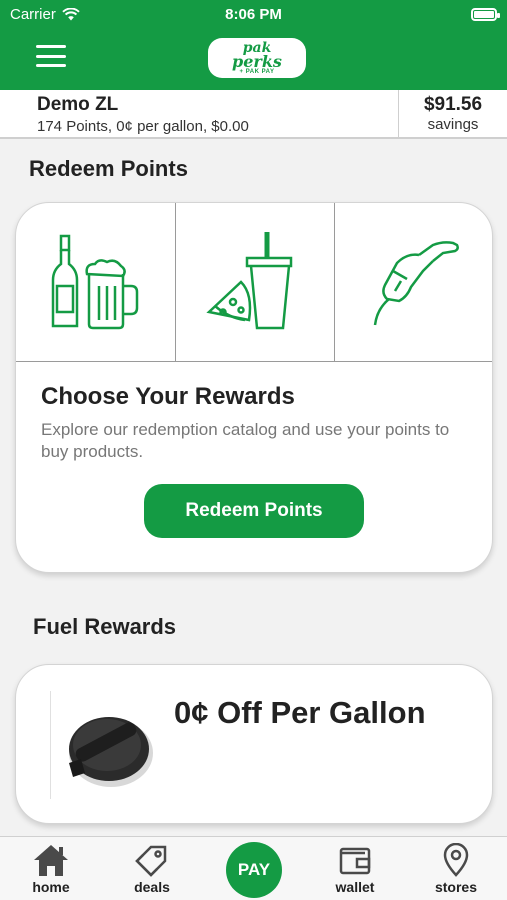 The height and width of the screenshot is (900, 507). What do you see at coordinates (105, 626) in the screenshot?
I see `fuel-section-title: Fuel Rewards` at bounding box center [105, 626].